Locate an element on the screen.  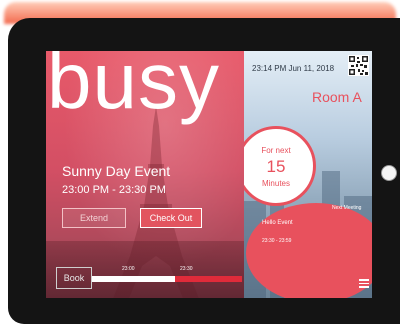
menu-icon is located at coordinates (364, 284).